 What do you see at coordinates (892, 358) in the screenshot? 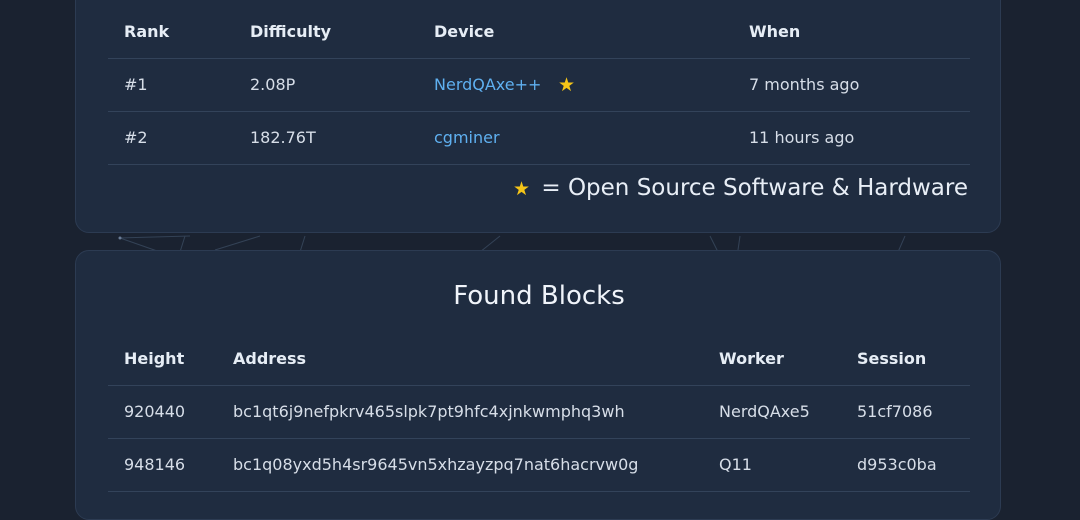
I see `column-header-session: Session` at bounding box center [892, 358].